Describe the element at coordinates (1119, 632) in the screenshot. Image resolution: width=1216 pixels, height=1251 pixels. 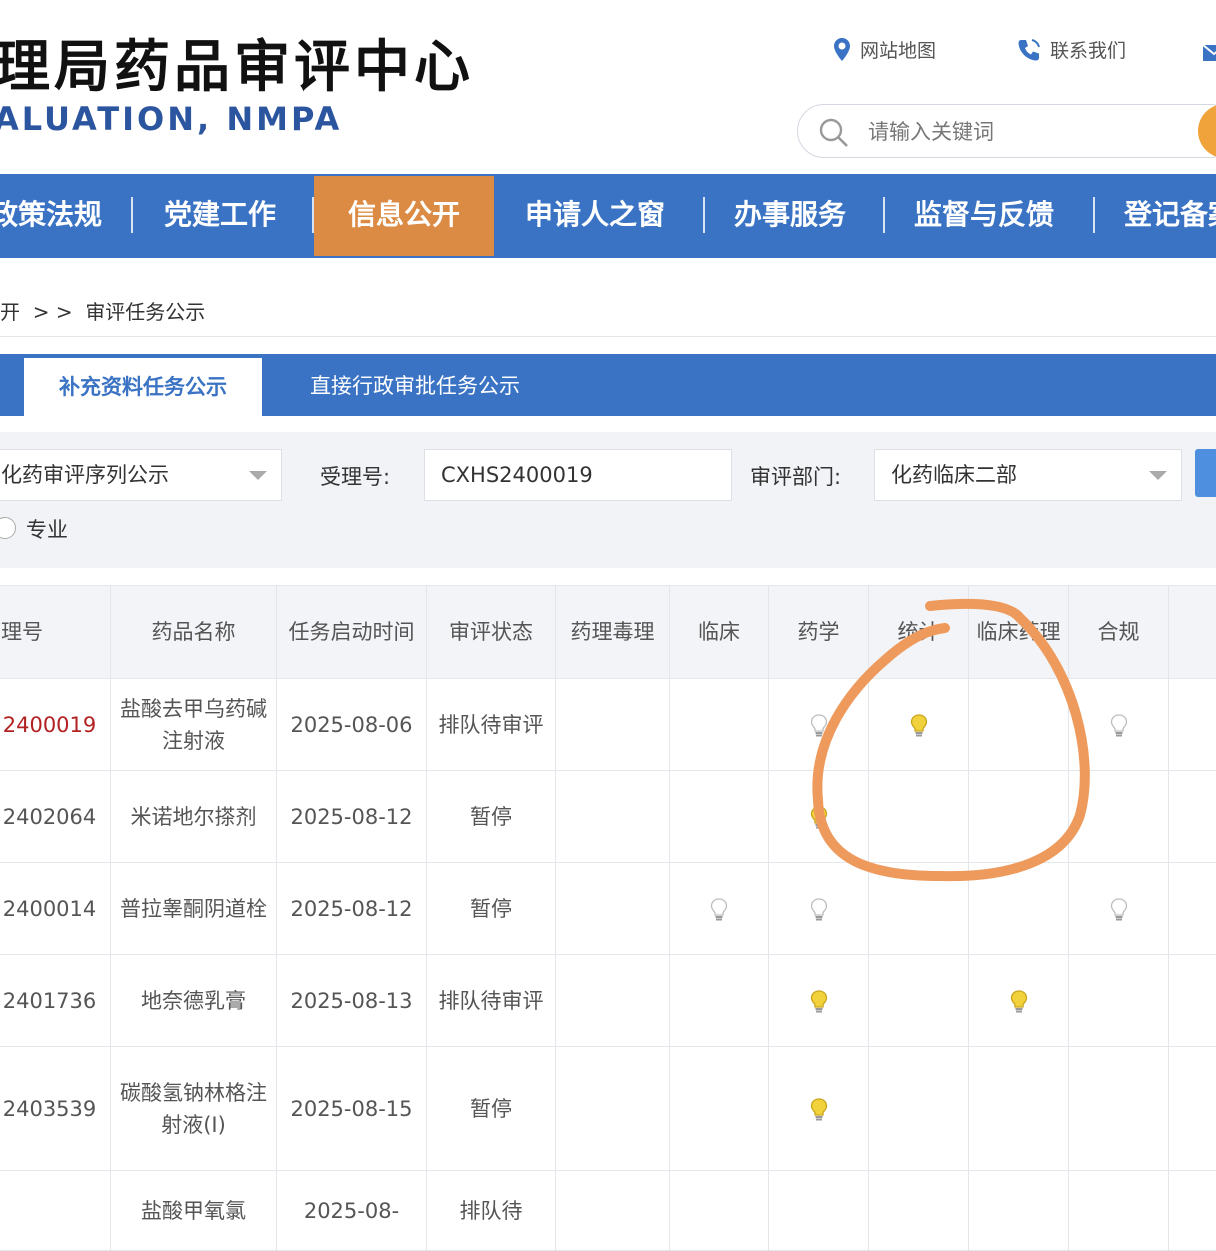
I see `col-compliance: 合规` at that location.